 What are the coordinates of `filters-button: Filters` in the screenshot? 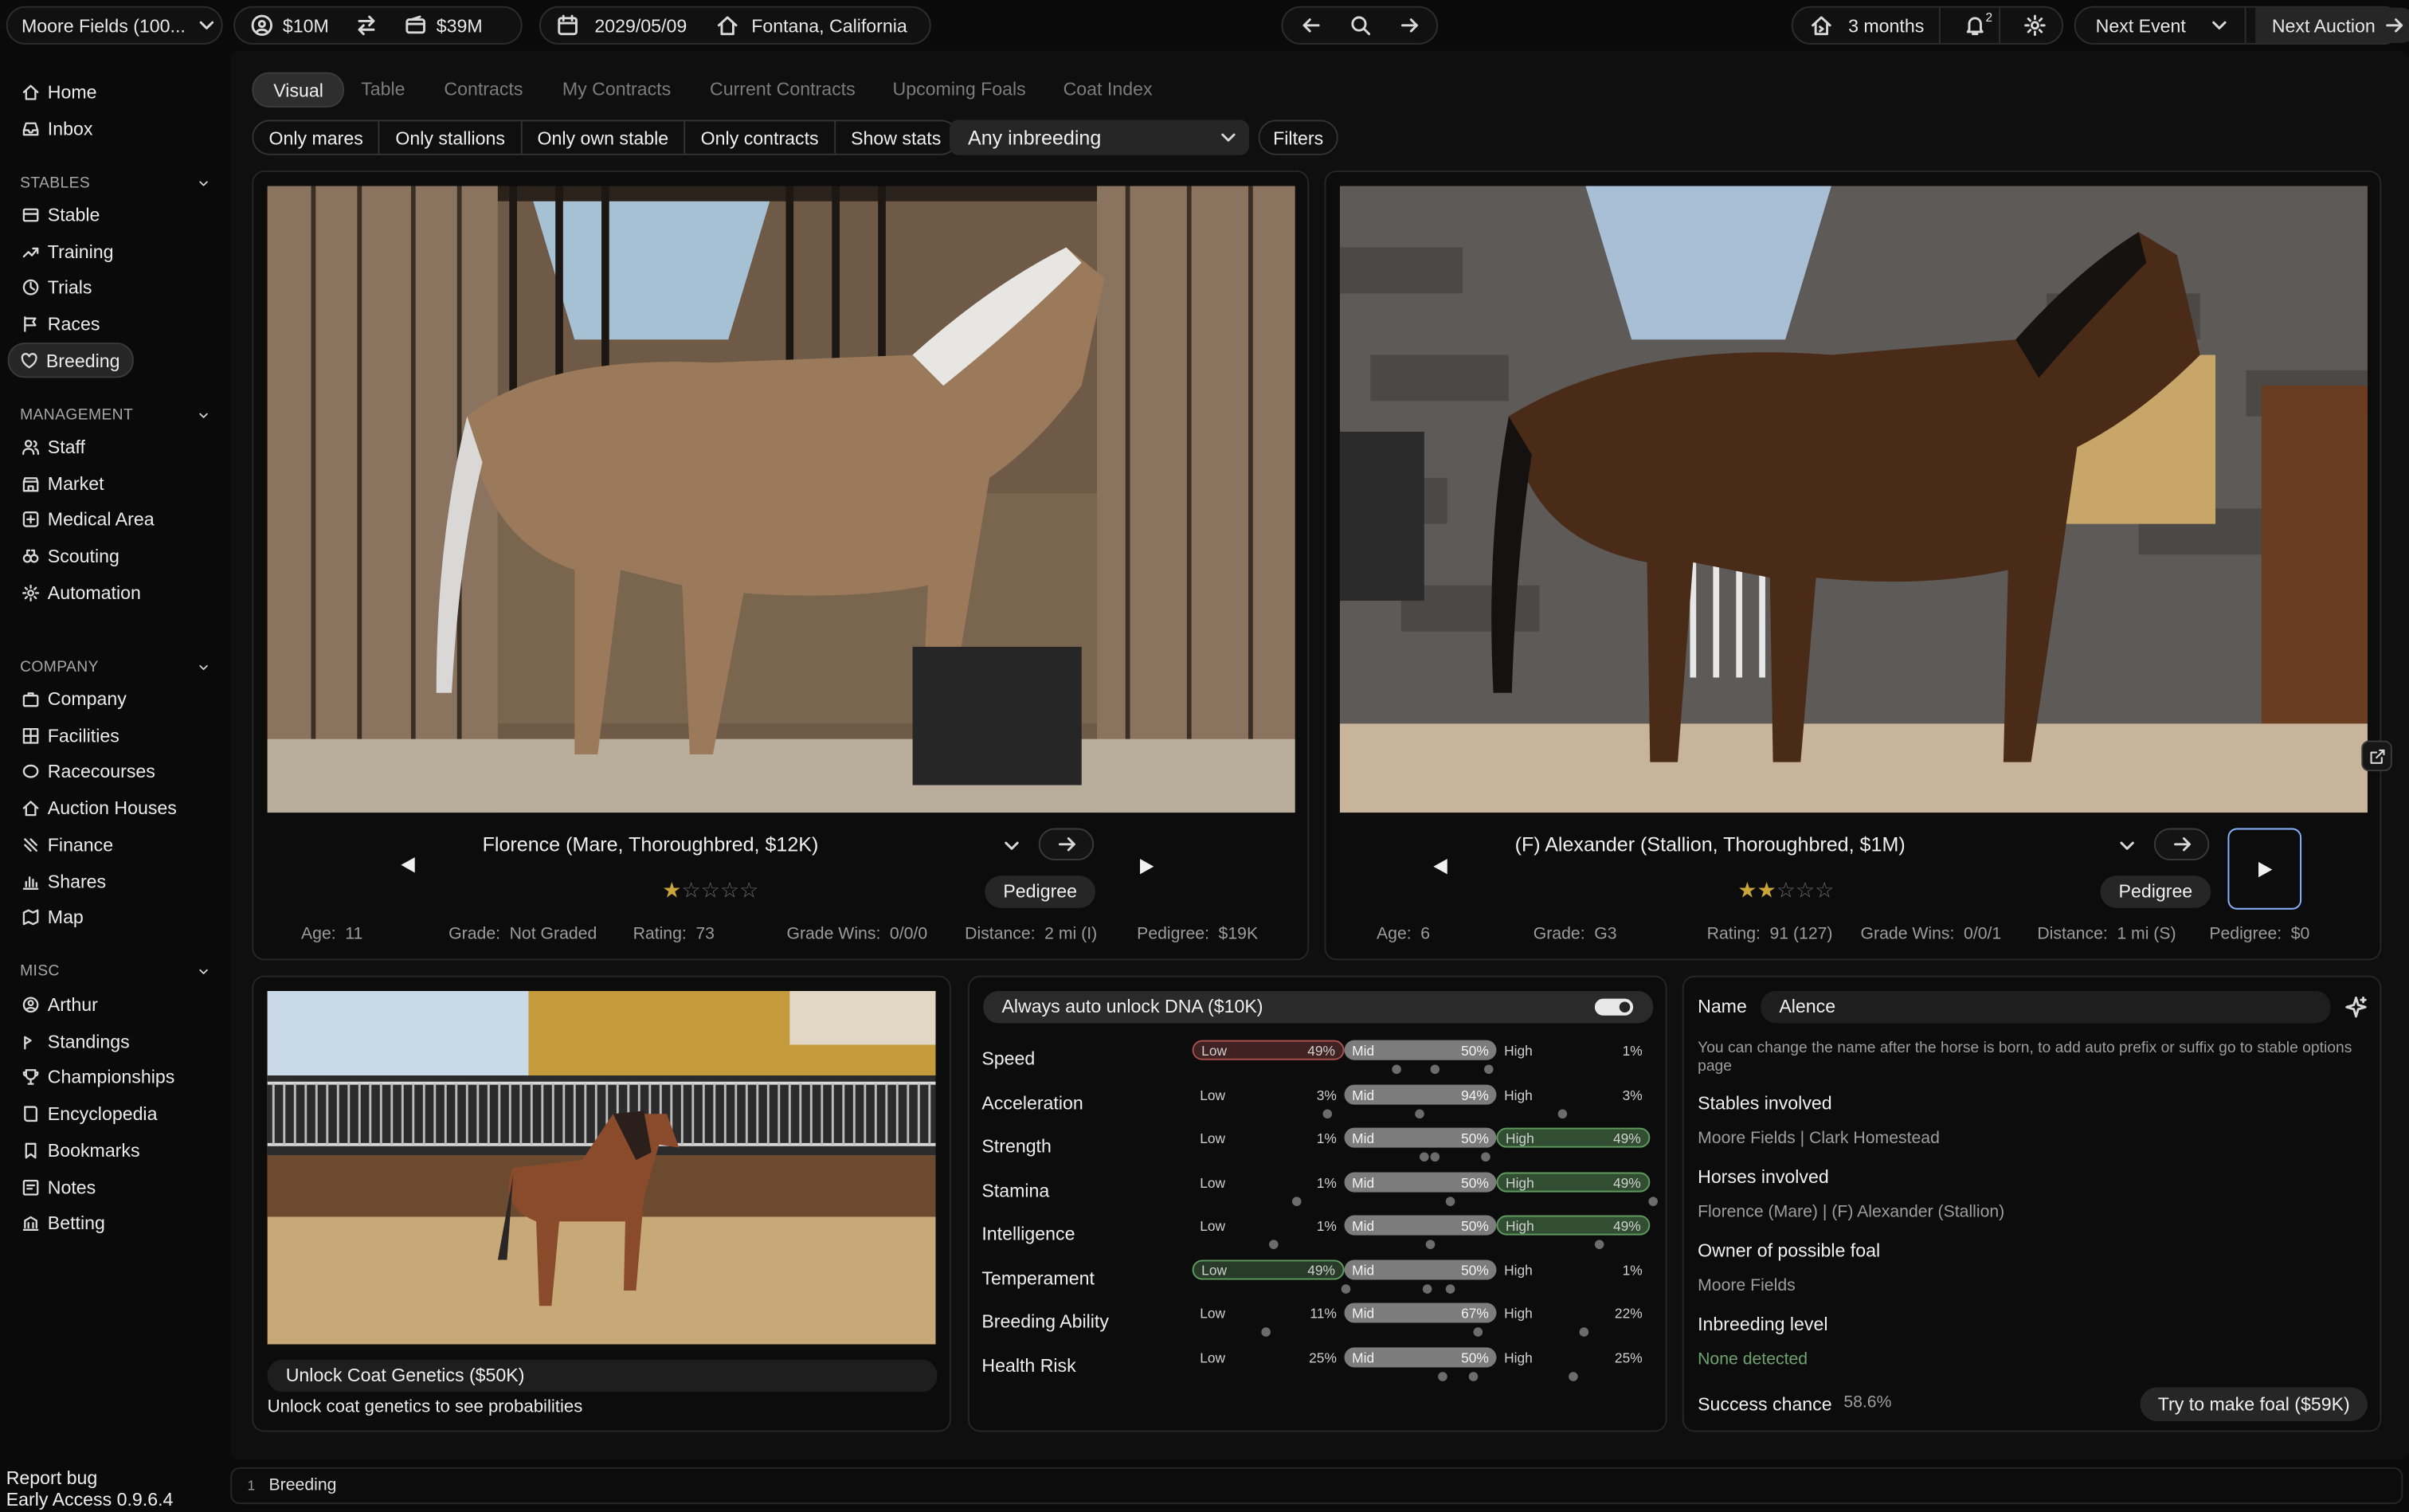 It's located at (1298, 137).